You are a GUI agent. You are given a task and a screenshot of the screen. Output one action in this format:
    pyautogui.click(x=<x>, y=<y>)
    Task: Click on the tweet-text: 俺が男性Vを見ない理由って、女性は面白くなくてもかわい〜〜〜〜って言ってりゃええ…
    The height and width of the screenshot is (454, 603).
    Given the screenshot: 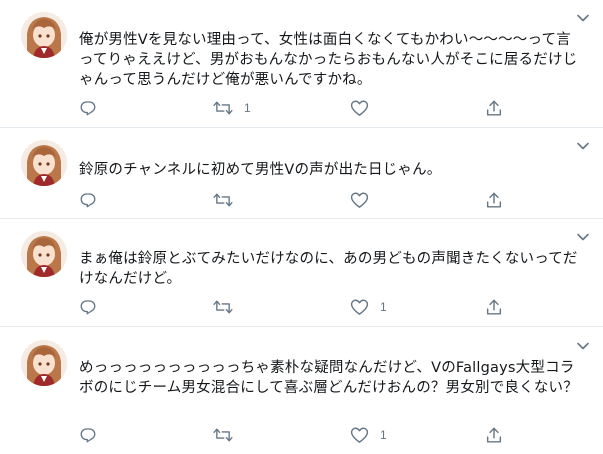 What is the action you would take?
    pyautogui.click(x=328, y=60)
    